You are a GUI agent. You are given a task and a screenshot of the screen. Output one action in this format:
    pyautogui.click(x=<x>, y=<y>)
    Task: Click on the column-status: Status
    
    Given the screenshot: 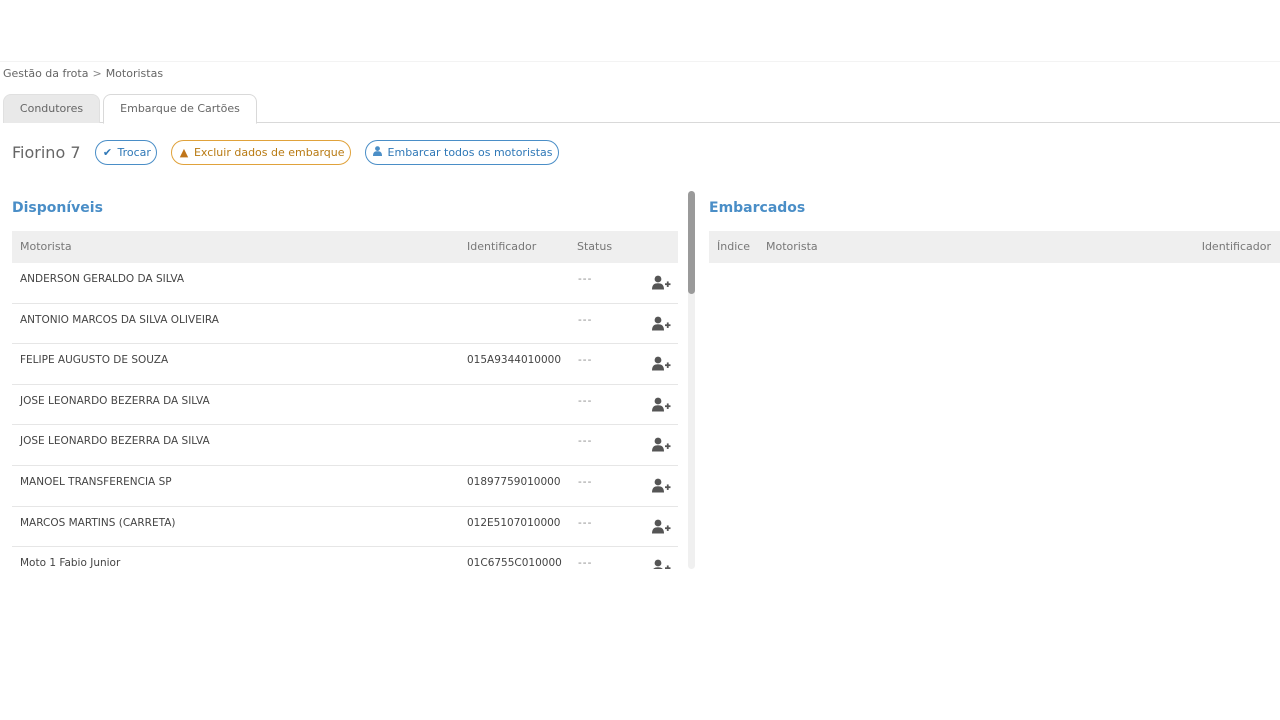 What is the action you would take?
    pyautogui.click(x=594, y=246)
    